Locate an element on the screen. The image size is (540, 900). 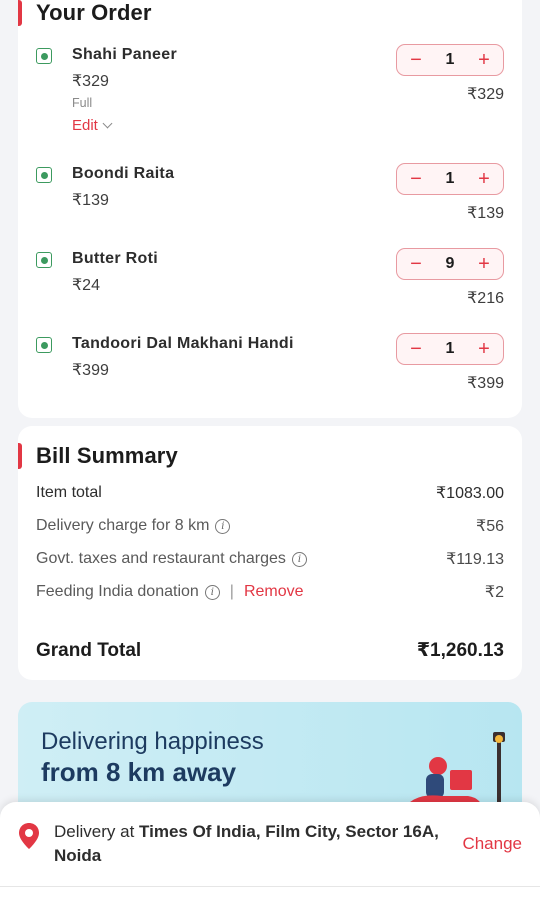
delivery-charge-row: Delivery charge for 8 km i ₹56 is located at coordinates (270, 526).